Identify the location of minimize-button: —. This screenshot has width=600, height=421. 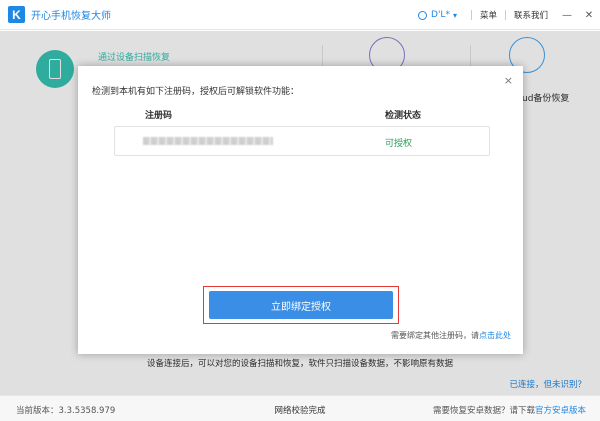
(567, 15).